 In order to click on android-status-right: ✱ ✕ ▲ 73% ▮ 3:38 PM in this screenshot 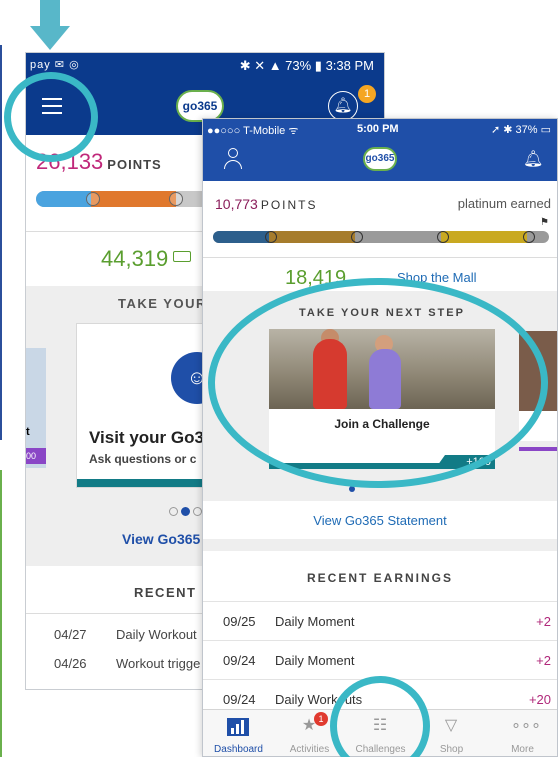, I will do `click(306, 65)`.